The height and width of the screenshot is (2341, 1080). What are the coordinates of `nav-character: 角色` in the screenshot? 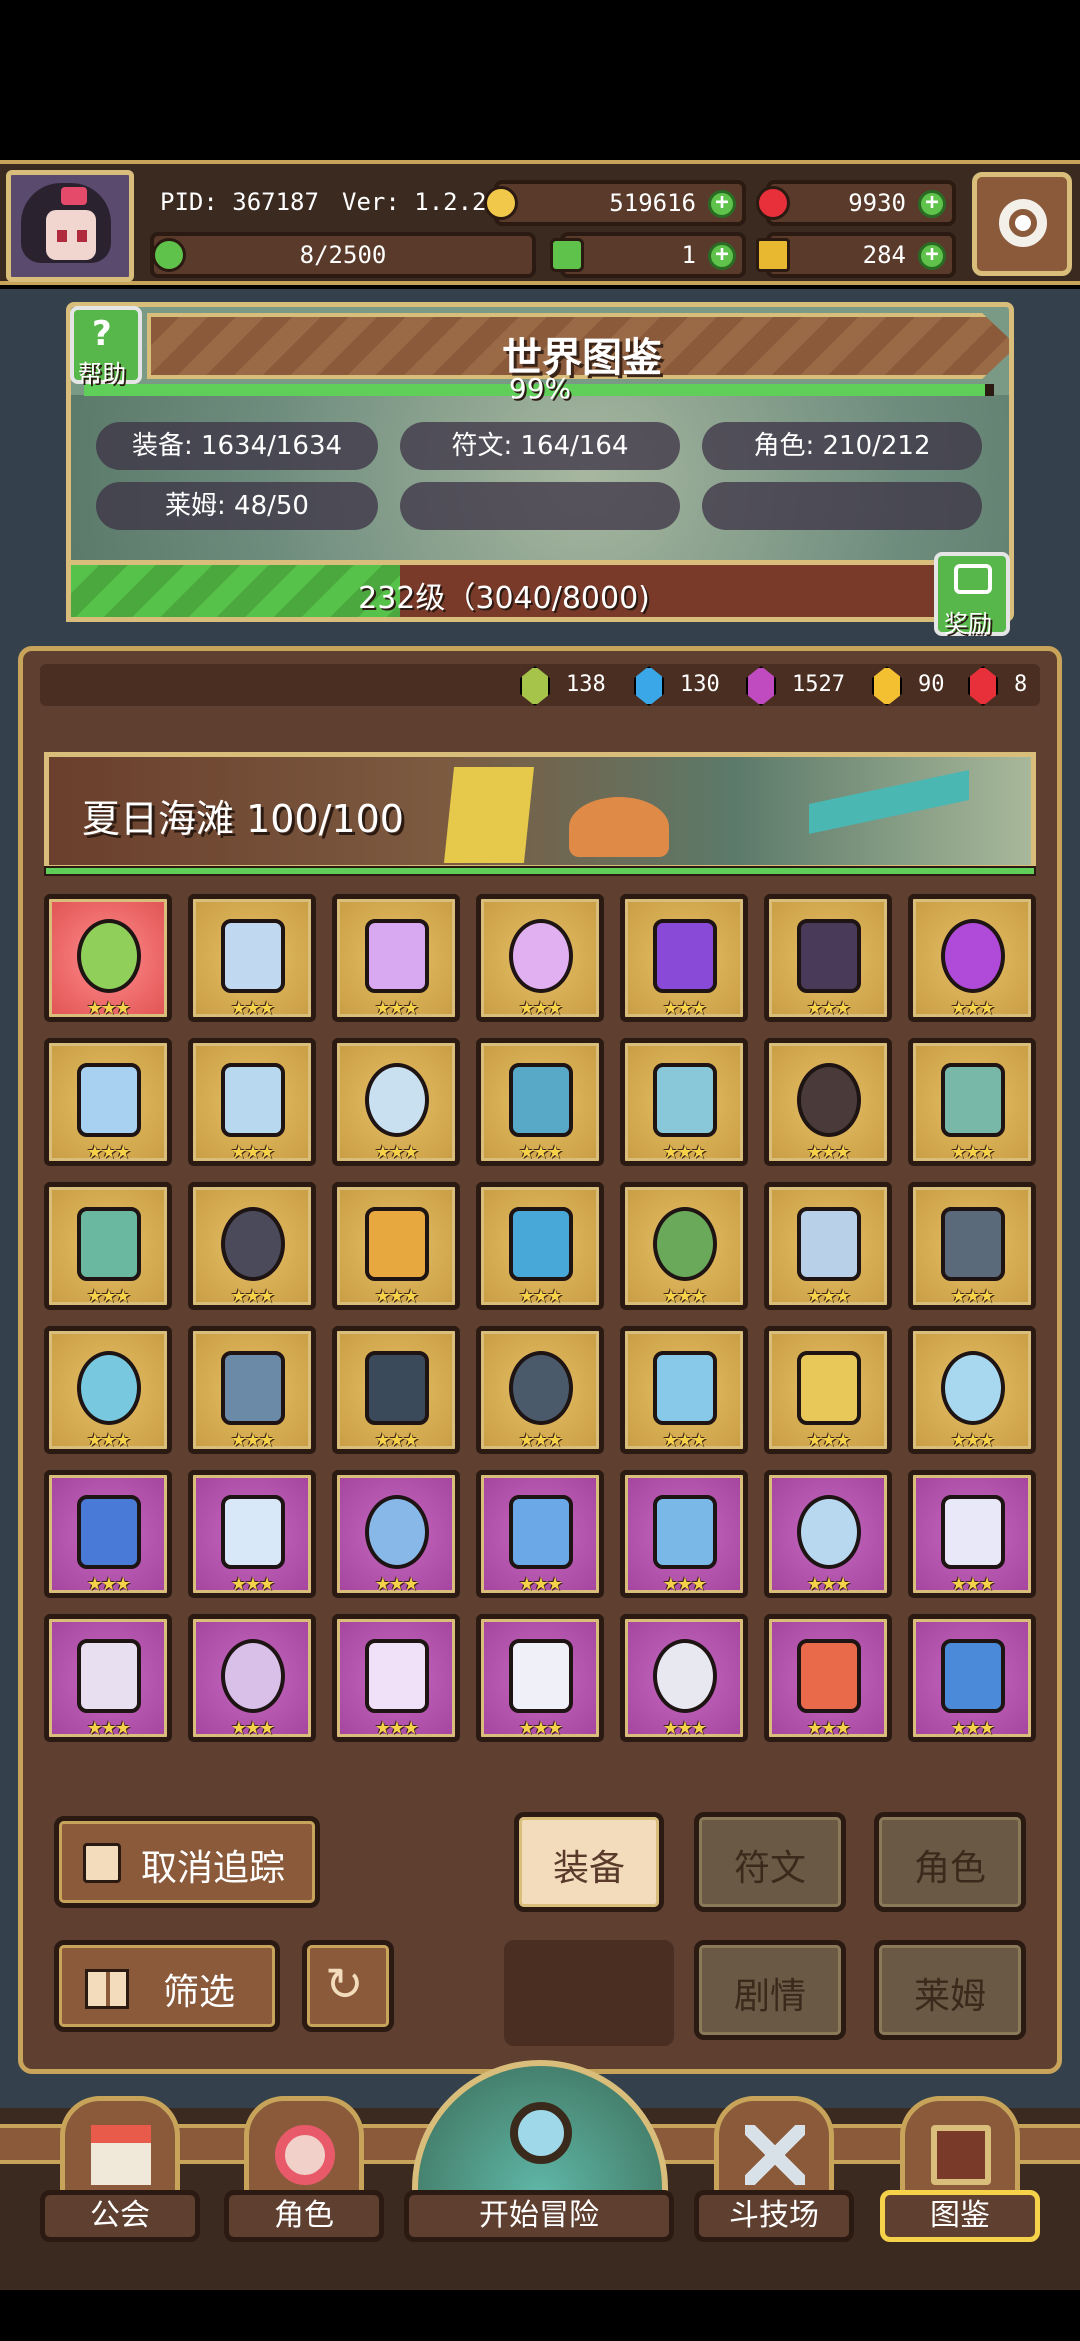 It's located at (304, 2171).